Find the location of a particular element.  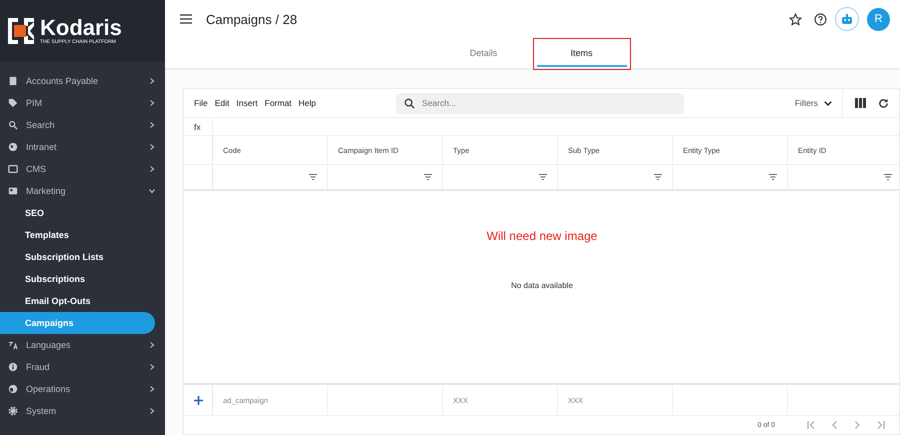

menu-item: File is located at coordinates (201, 103).